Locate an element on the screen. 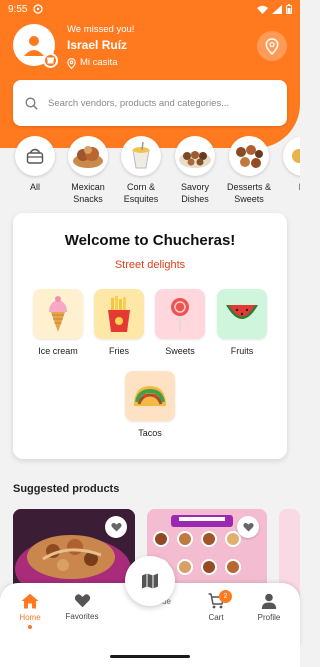 The image size is (320, 667). status-time: 9:55 is located at coordinates (18, 9).